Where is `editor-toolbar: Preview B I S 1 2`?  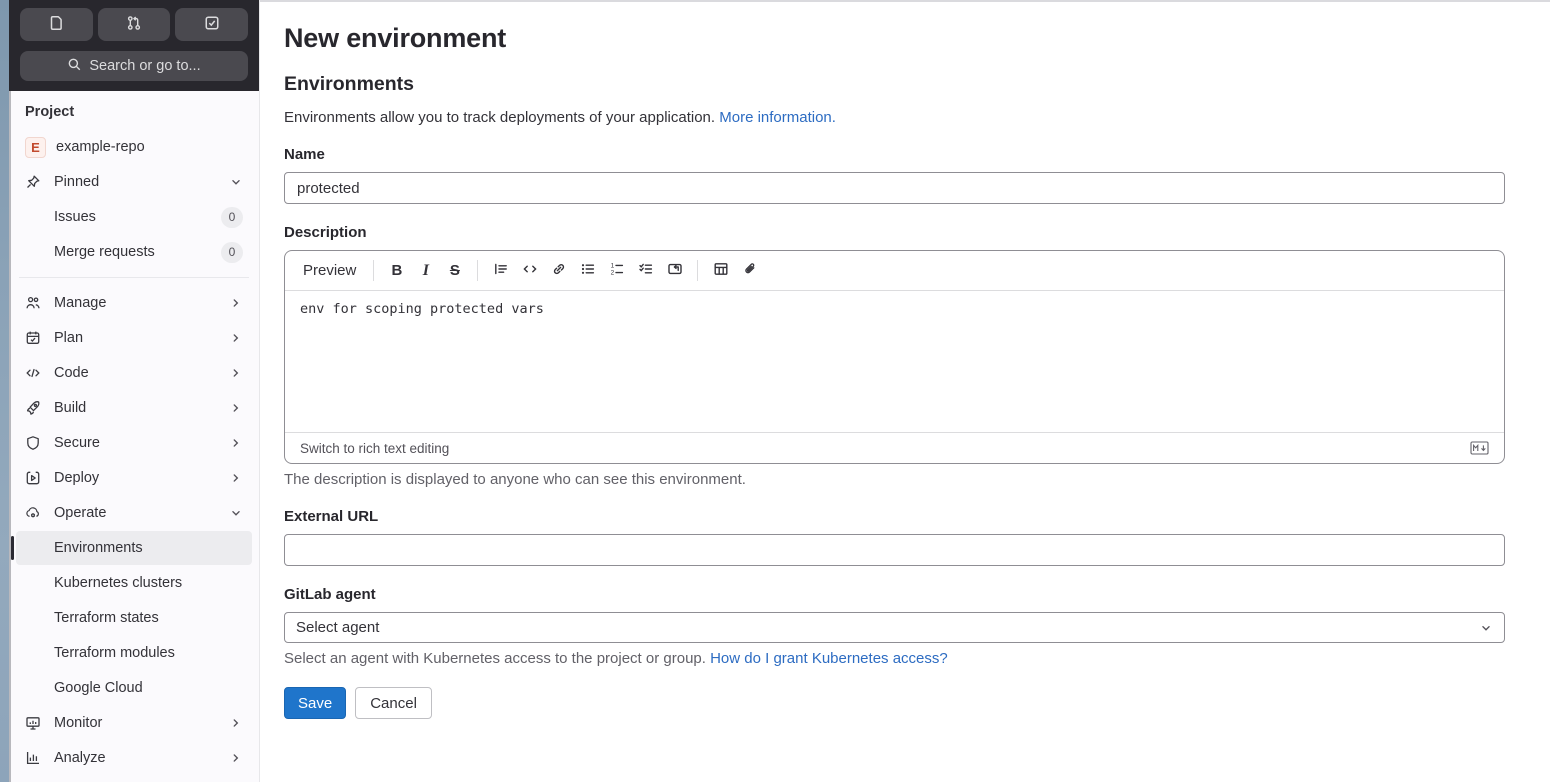 editor-toolbar: Preview B I S 1 2 is located at coordinates (894, 271).